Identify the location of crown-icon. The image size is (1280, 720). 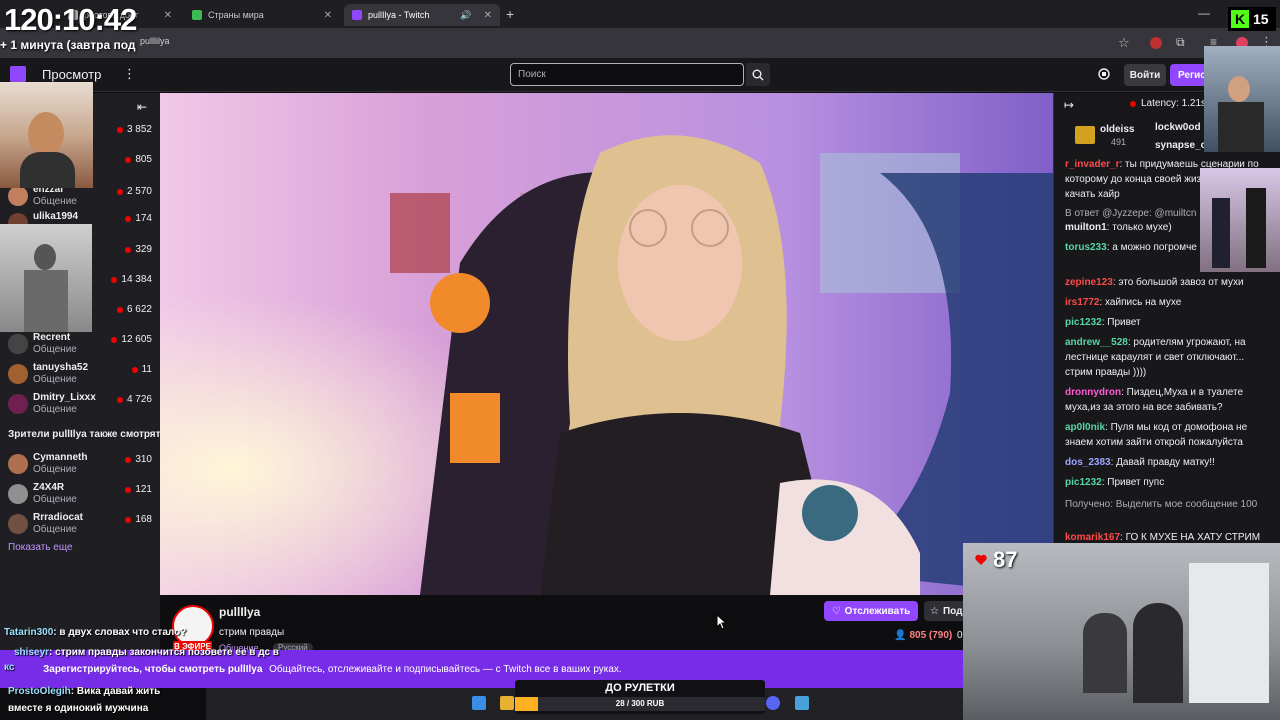
(1104, 74).